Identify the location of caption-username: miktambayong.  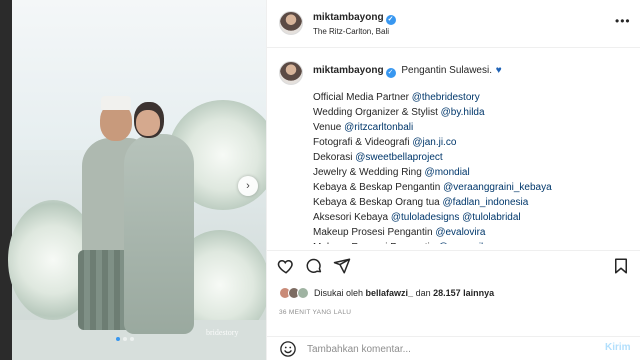
(348, 70).